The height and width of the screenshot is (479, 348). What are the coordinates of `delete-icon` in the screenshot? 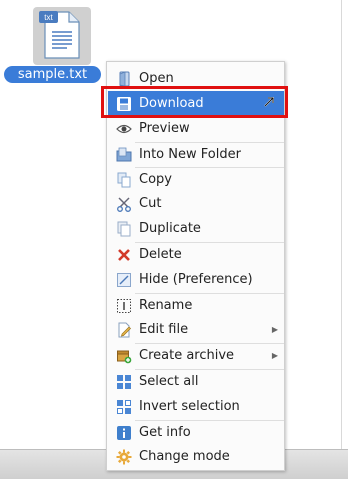 It's located at (124, 255).